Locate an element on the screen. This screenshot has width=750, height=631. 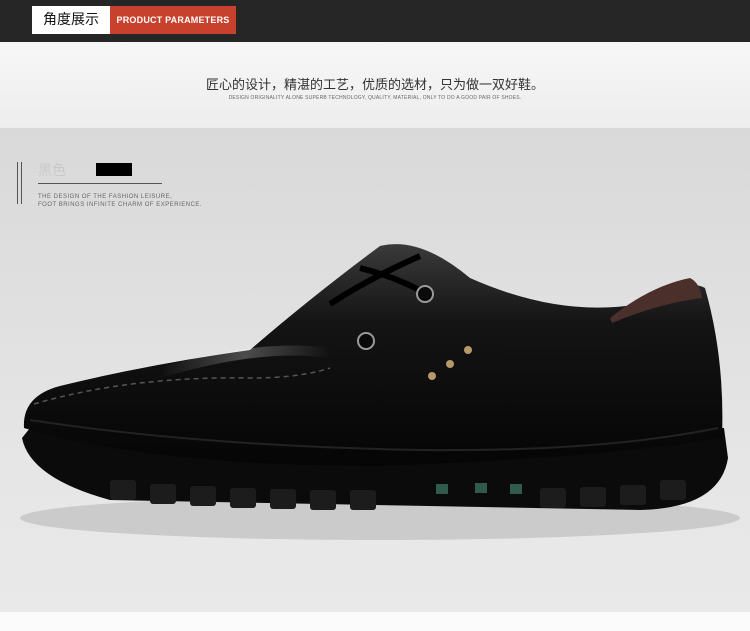
header-bar: 角度展示 PRODUCT PARAMETERS is located at coordinates (375, 21).